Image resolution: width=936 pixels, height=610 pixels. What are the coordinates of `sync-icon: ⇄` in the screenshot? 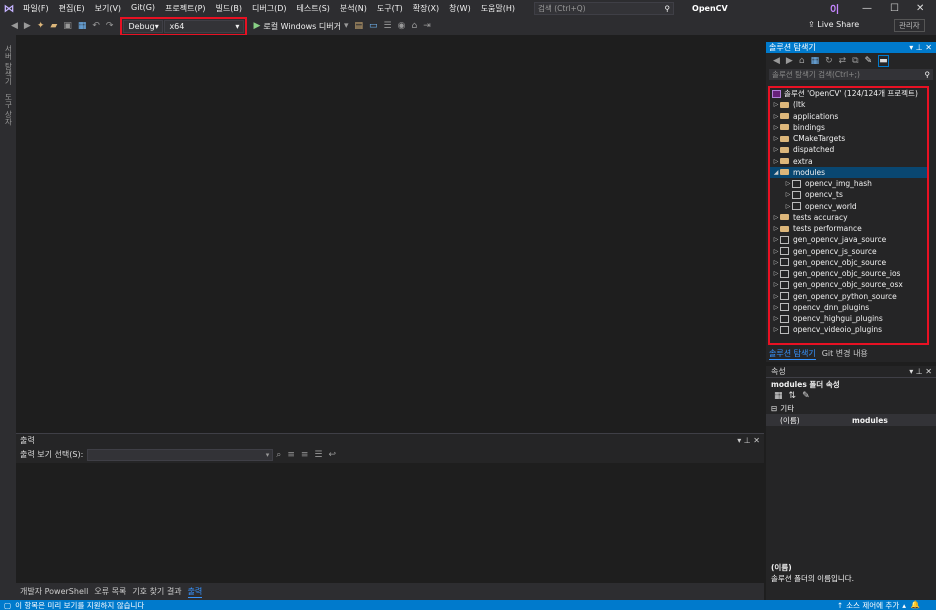 It's located at (843, 61).